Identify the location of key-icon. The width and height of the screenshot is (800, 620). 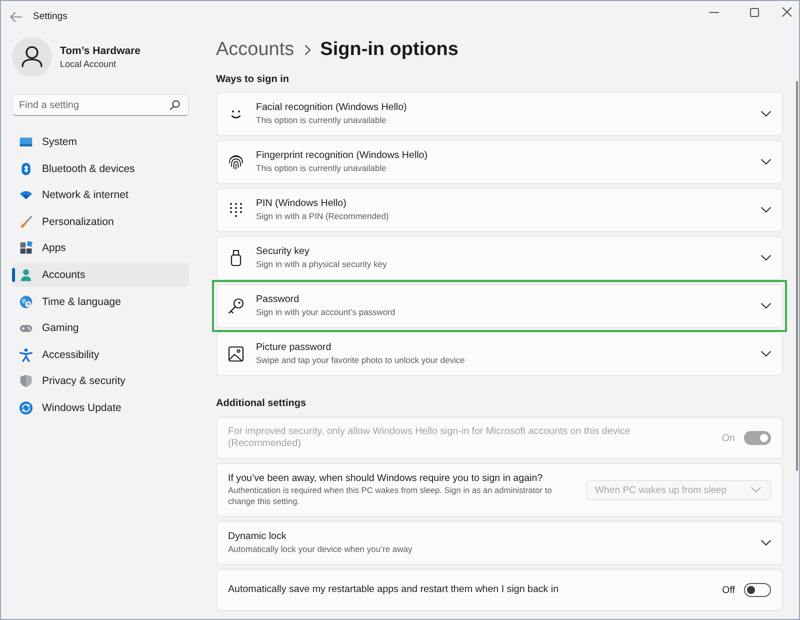
(236, 306).